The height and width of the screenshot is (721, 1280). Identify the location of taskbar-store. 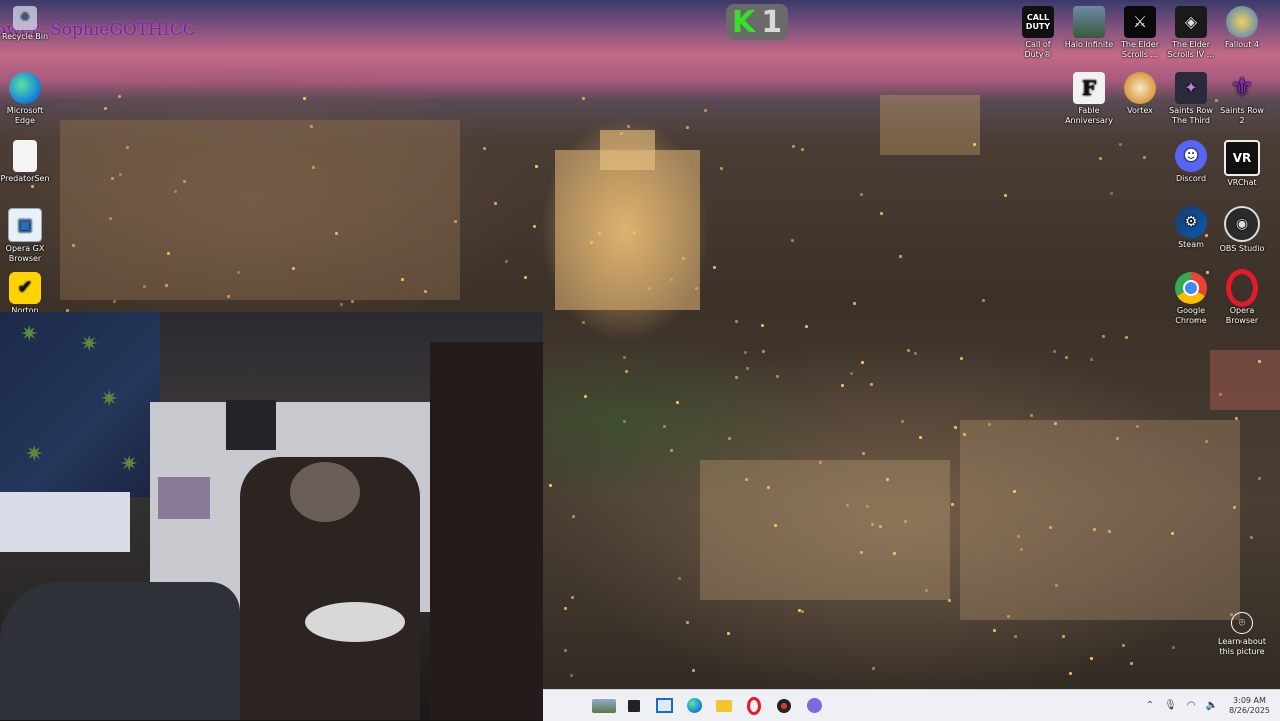
(664, 706).